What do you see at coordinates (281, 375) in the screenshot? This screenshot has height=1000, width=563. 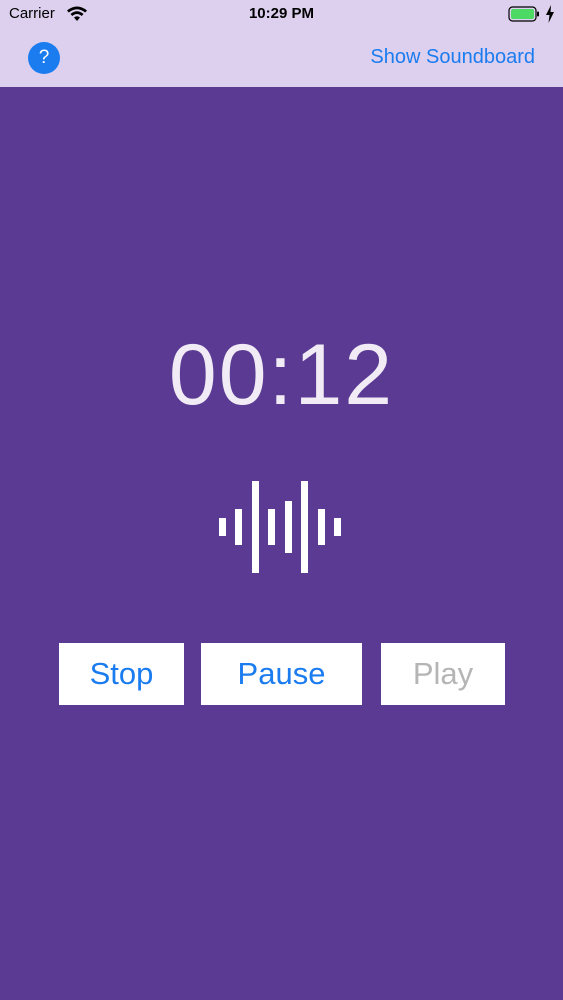 I see `timer-display: 00:12` at bounding box center [281, 375].